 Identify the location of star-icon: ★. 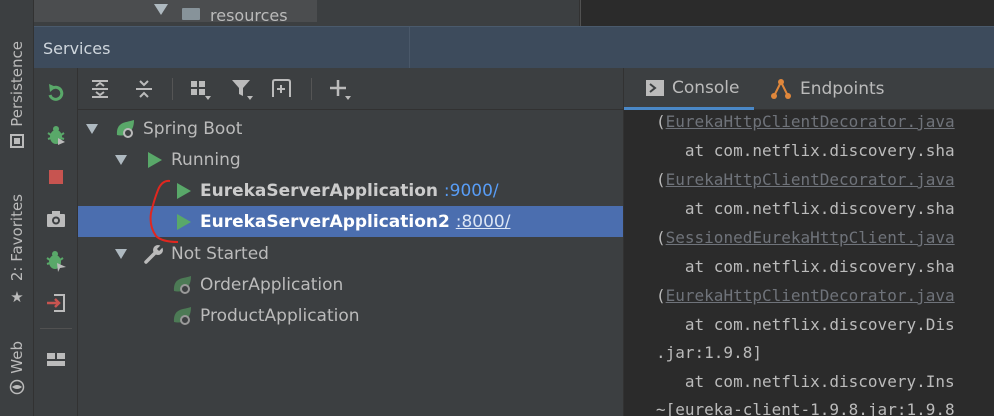
(17, 296).